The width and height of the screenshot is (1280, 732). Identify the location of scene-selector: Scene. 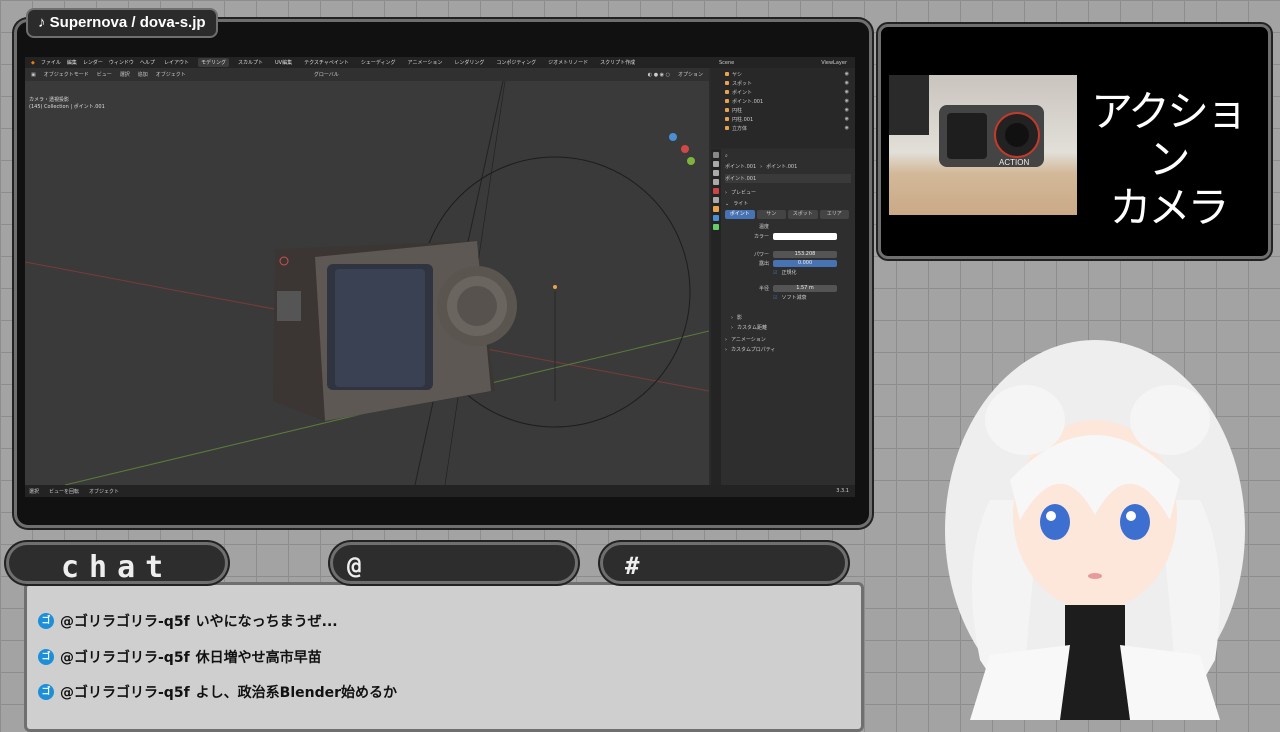
(726, 63).